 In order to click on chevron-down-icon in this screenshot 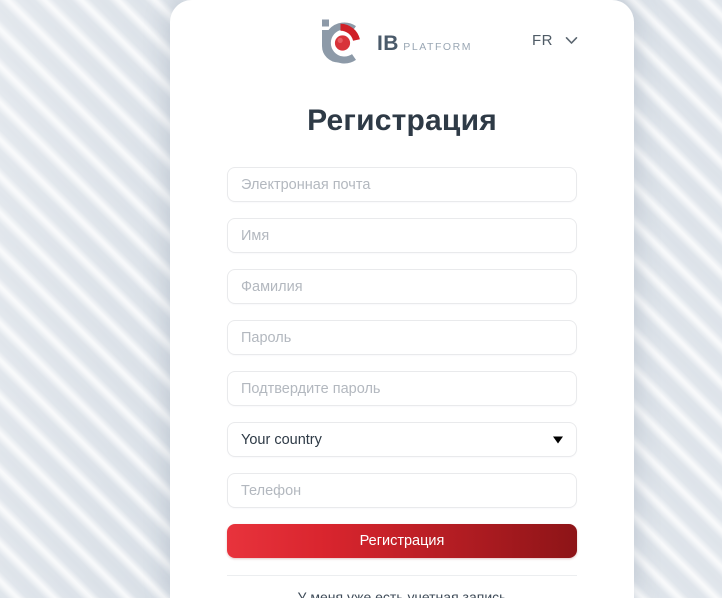, I will do `click(571, 40)`.